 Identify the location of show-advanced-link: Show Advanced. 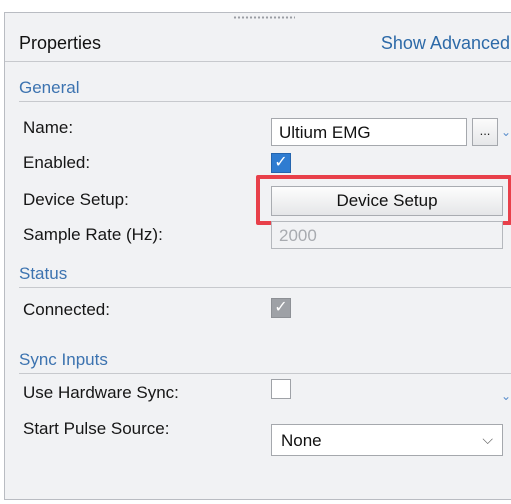
(445, 43).